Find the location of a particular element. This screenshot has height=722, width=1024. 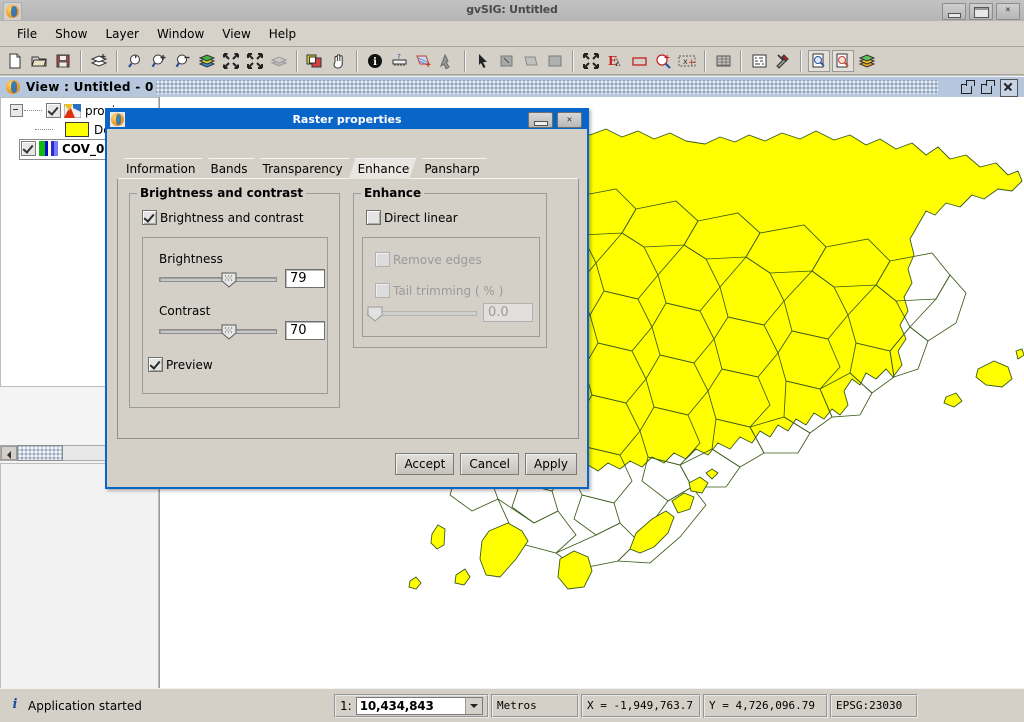

tab-information: Information is located at coordinates (159, 168).